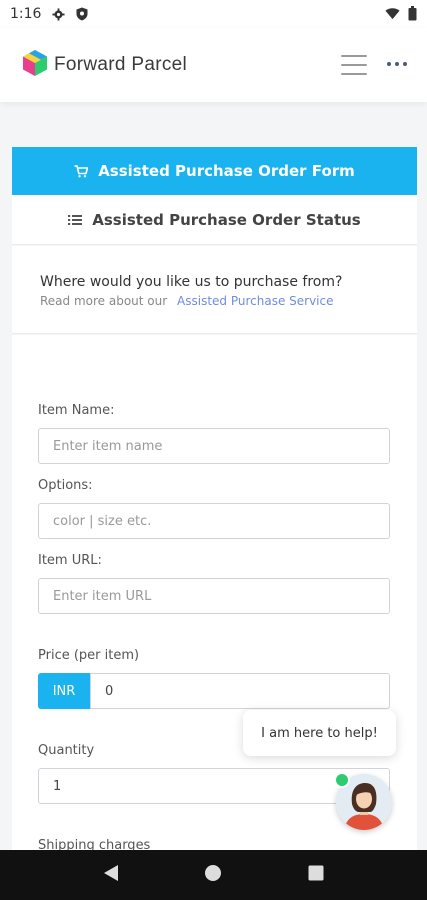 The height and width of the screenshot is (900, 427). Describe the element at coordinates (412, 15) in the screenshot. I see `battery-icon` at that location.